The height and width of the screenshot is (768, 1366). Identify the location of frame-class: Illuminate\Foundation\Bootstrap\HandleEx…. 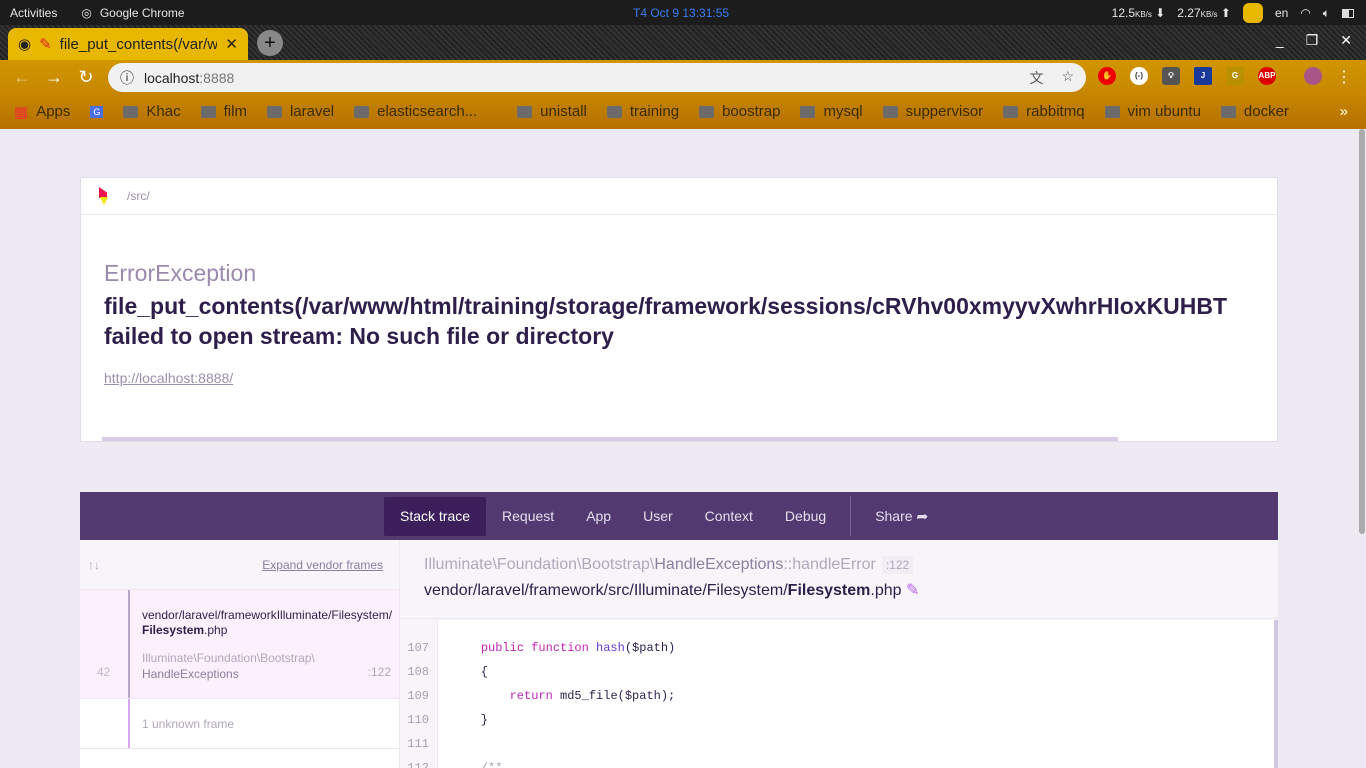
(839, 565).